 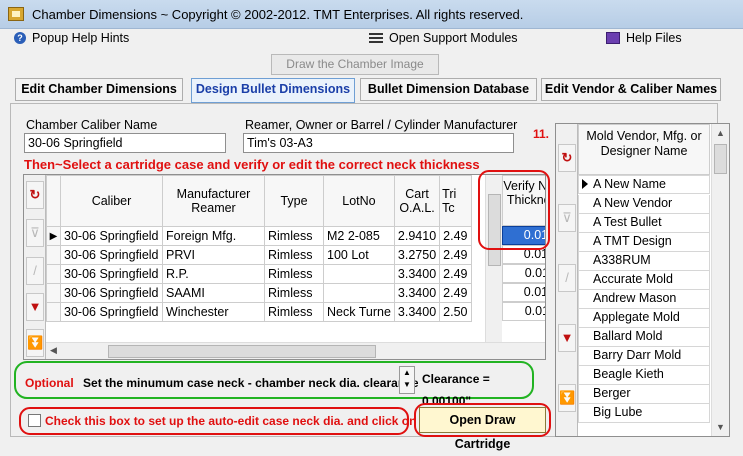 I want to click on cell-lot: M2 2-085, so click(x=359, y=236).